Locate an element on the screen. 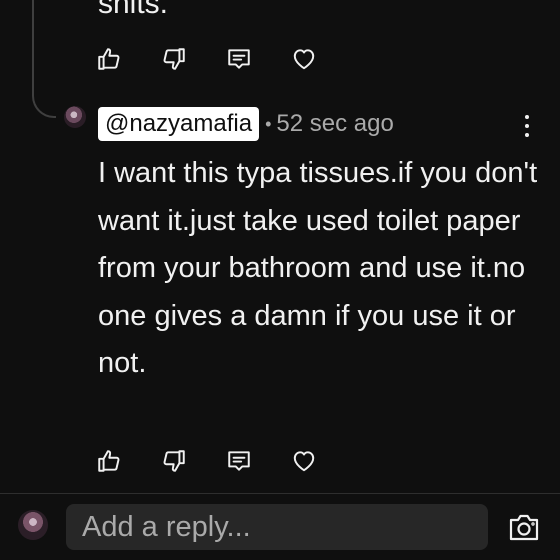  camera-icon is located at coordinates (524, 527).